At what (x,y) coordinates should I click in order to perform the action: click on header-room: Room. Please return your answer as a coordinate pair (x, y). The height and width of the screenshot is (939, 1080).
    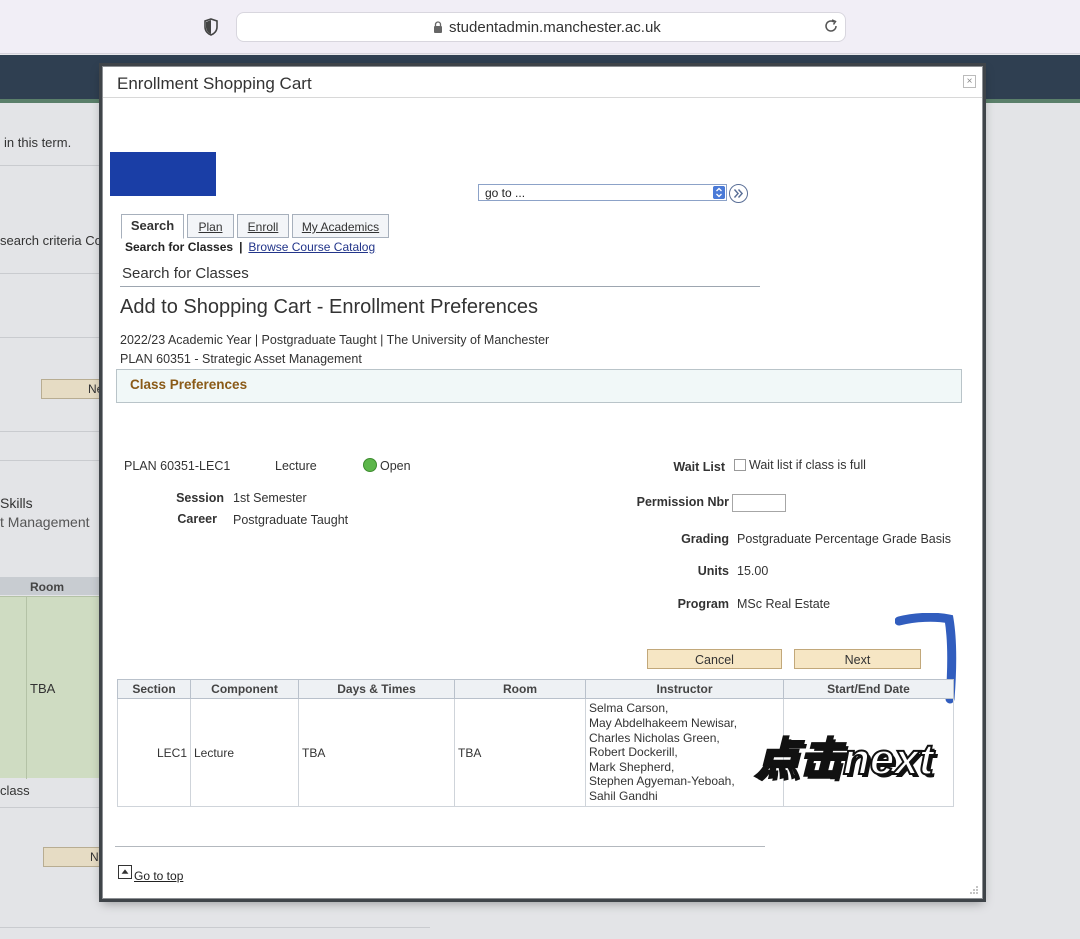
    Looking at the image, I should click on (520, 689).